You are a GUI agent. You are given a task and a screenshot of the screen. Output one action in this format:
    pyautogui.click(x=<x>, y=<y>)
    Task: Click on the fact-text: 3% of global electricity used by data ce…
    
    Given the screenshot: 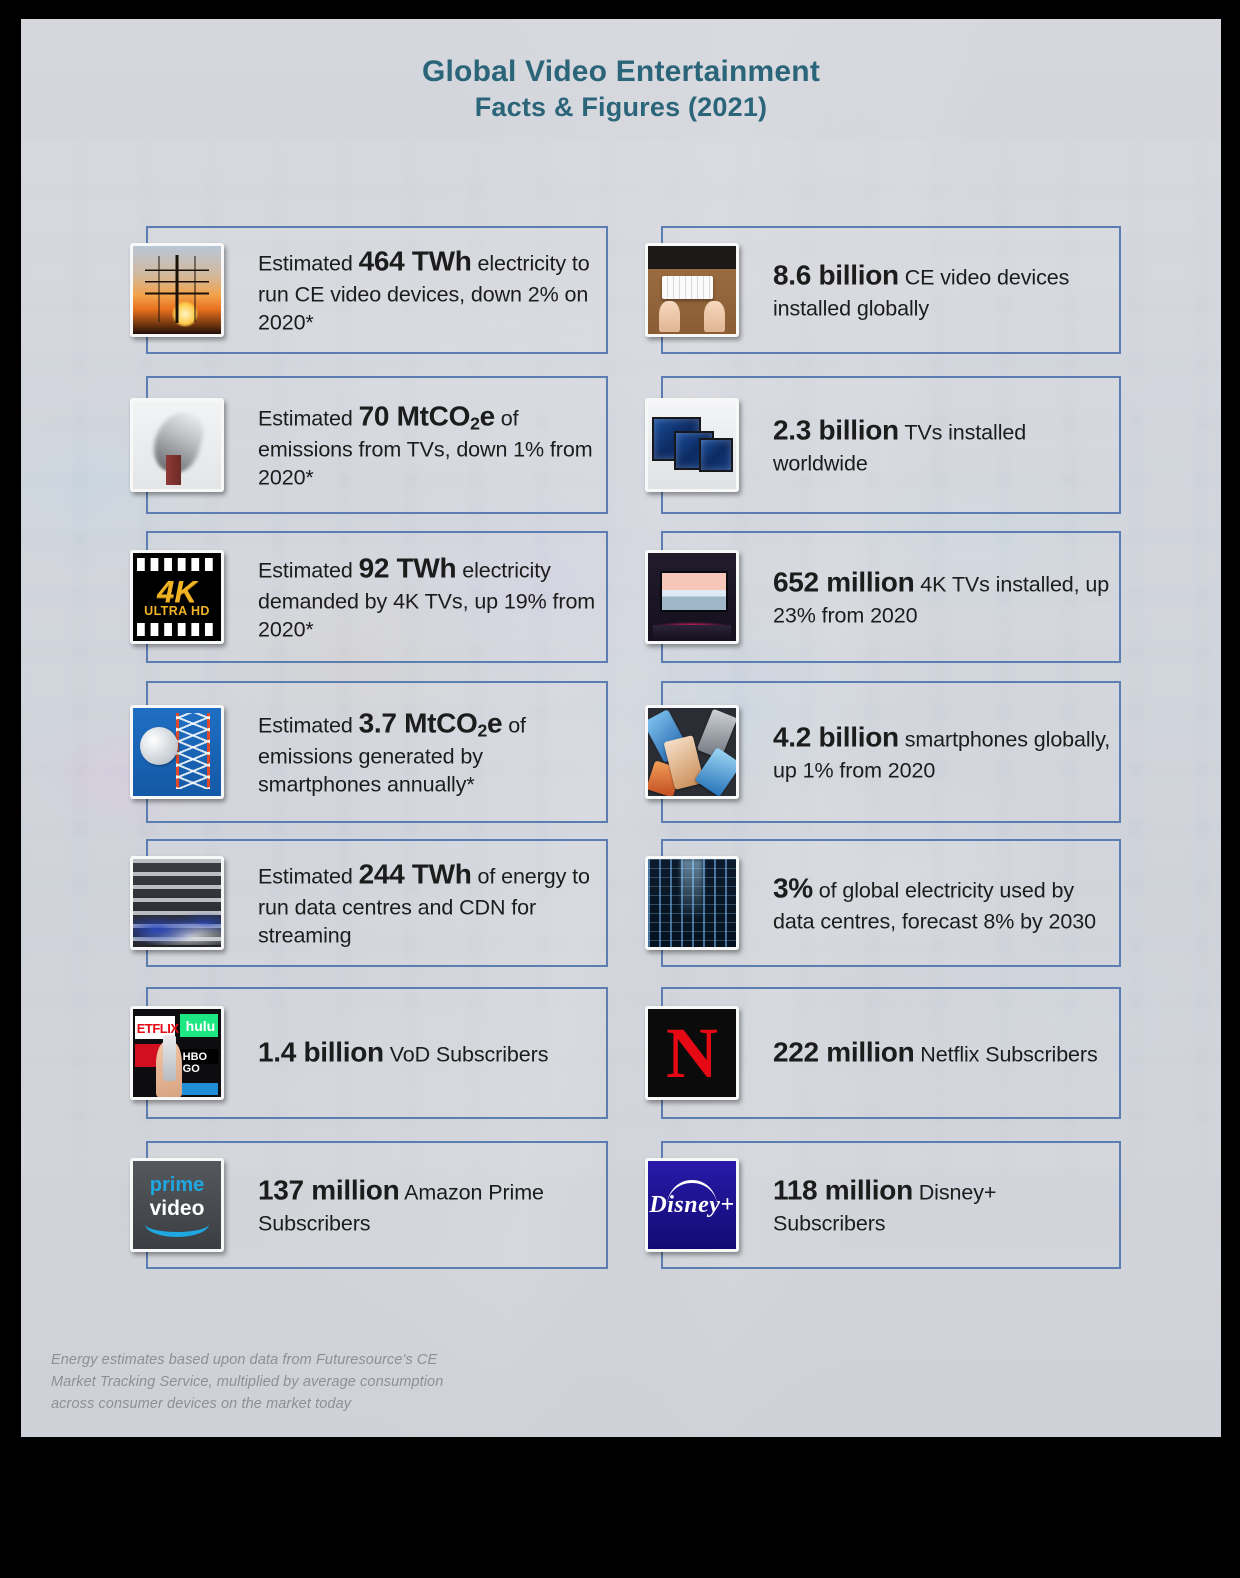 What is the action you would take?
    pyautogui.click(x=942, y=903)
    